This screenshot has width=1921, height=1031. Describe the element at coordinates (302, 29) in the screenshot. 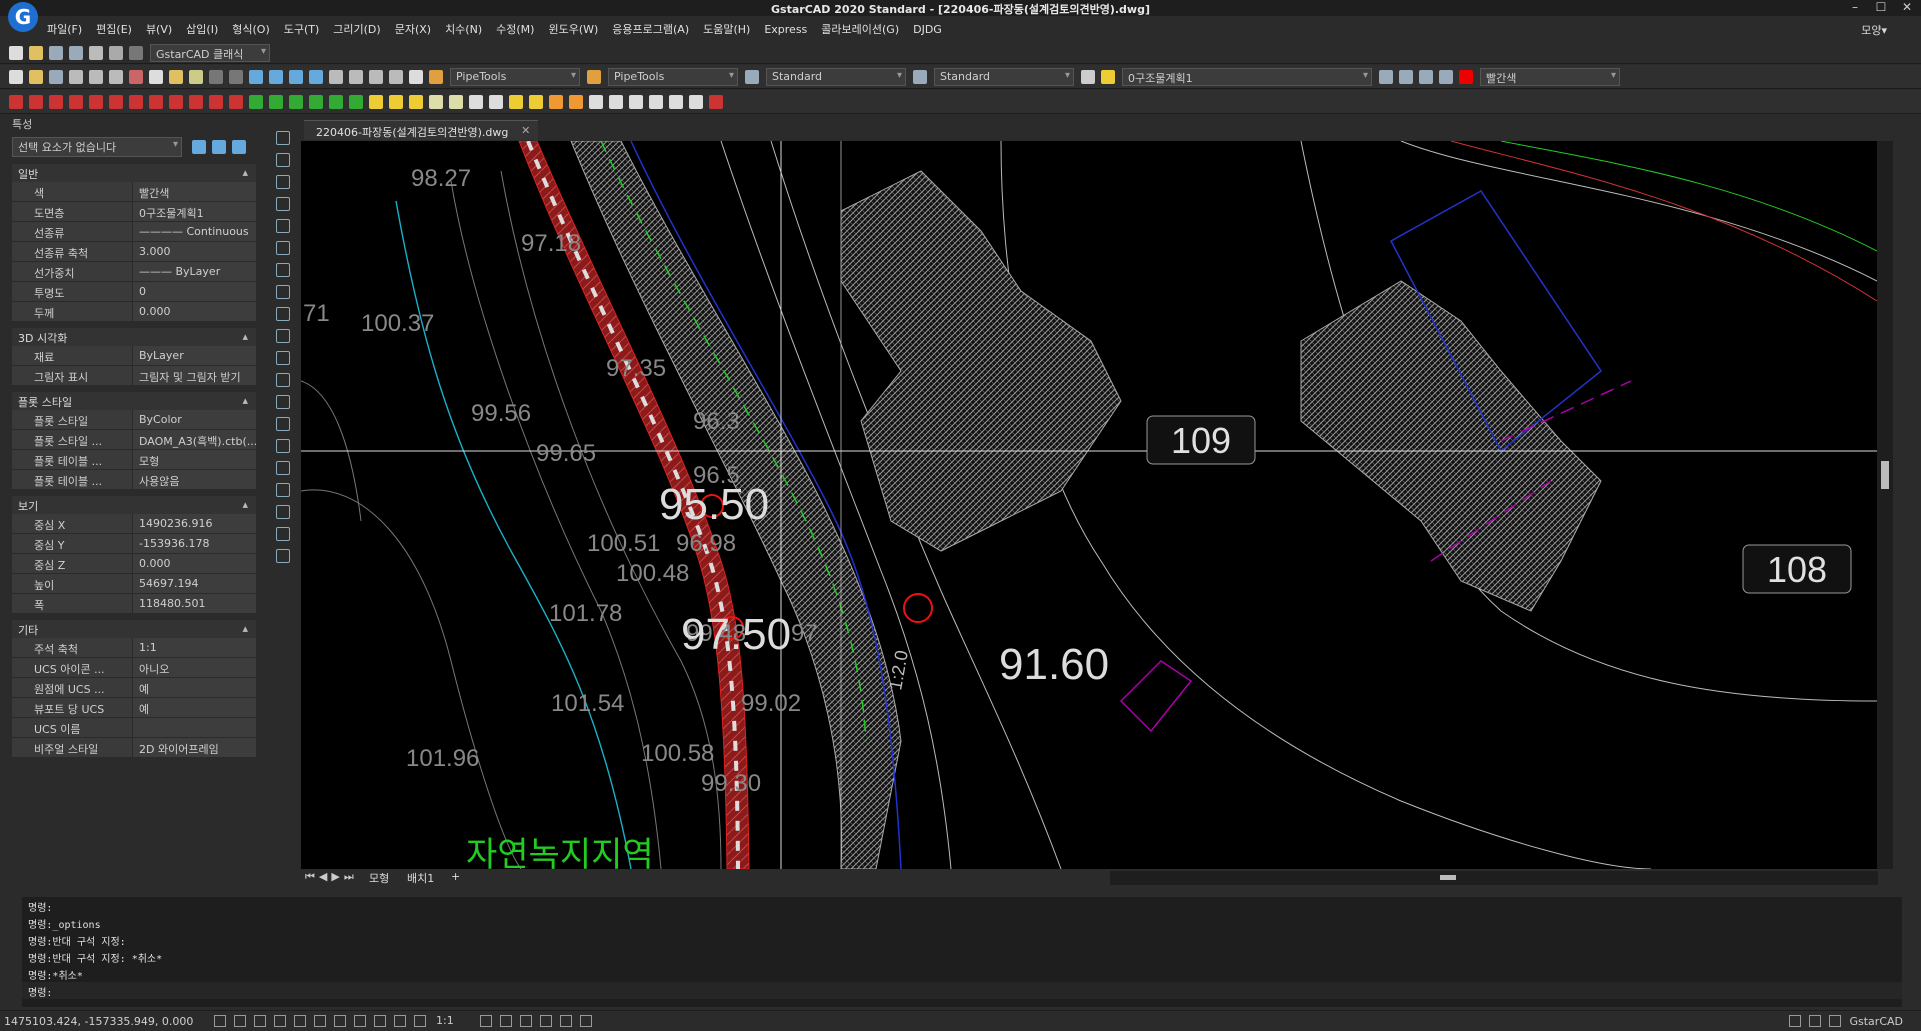

I see `menu-tools: 도구(T)` at that location.